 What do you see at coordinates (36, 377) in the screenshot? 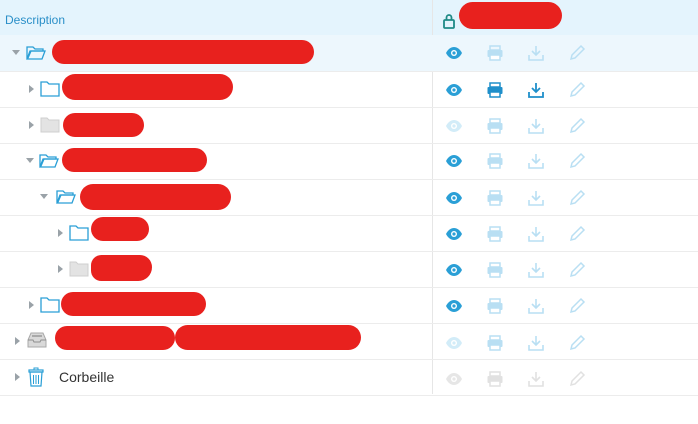
I see `trash-icon` at bounding box center [36, 377].